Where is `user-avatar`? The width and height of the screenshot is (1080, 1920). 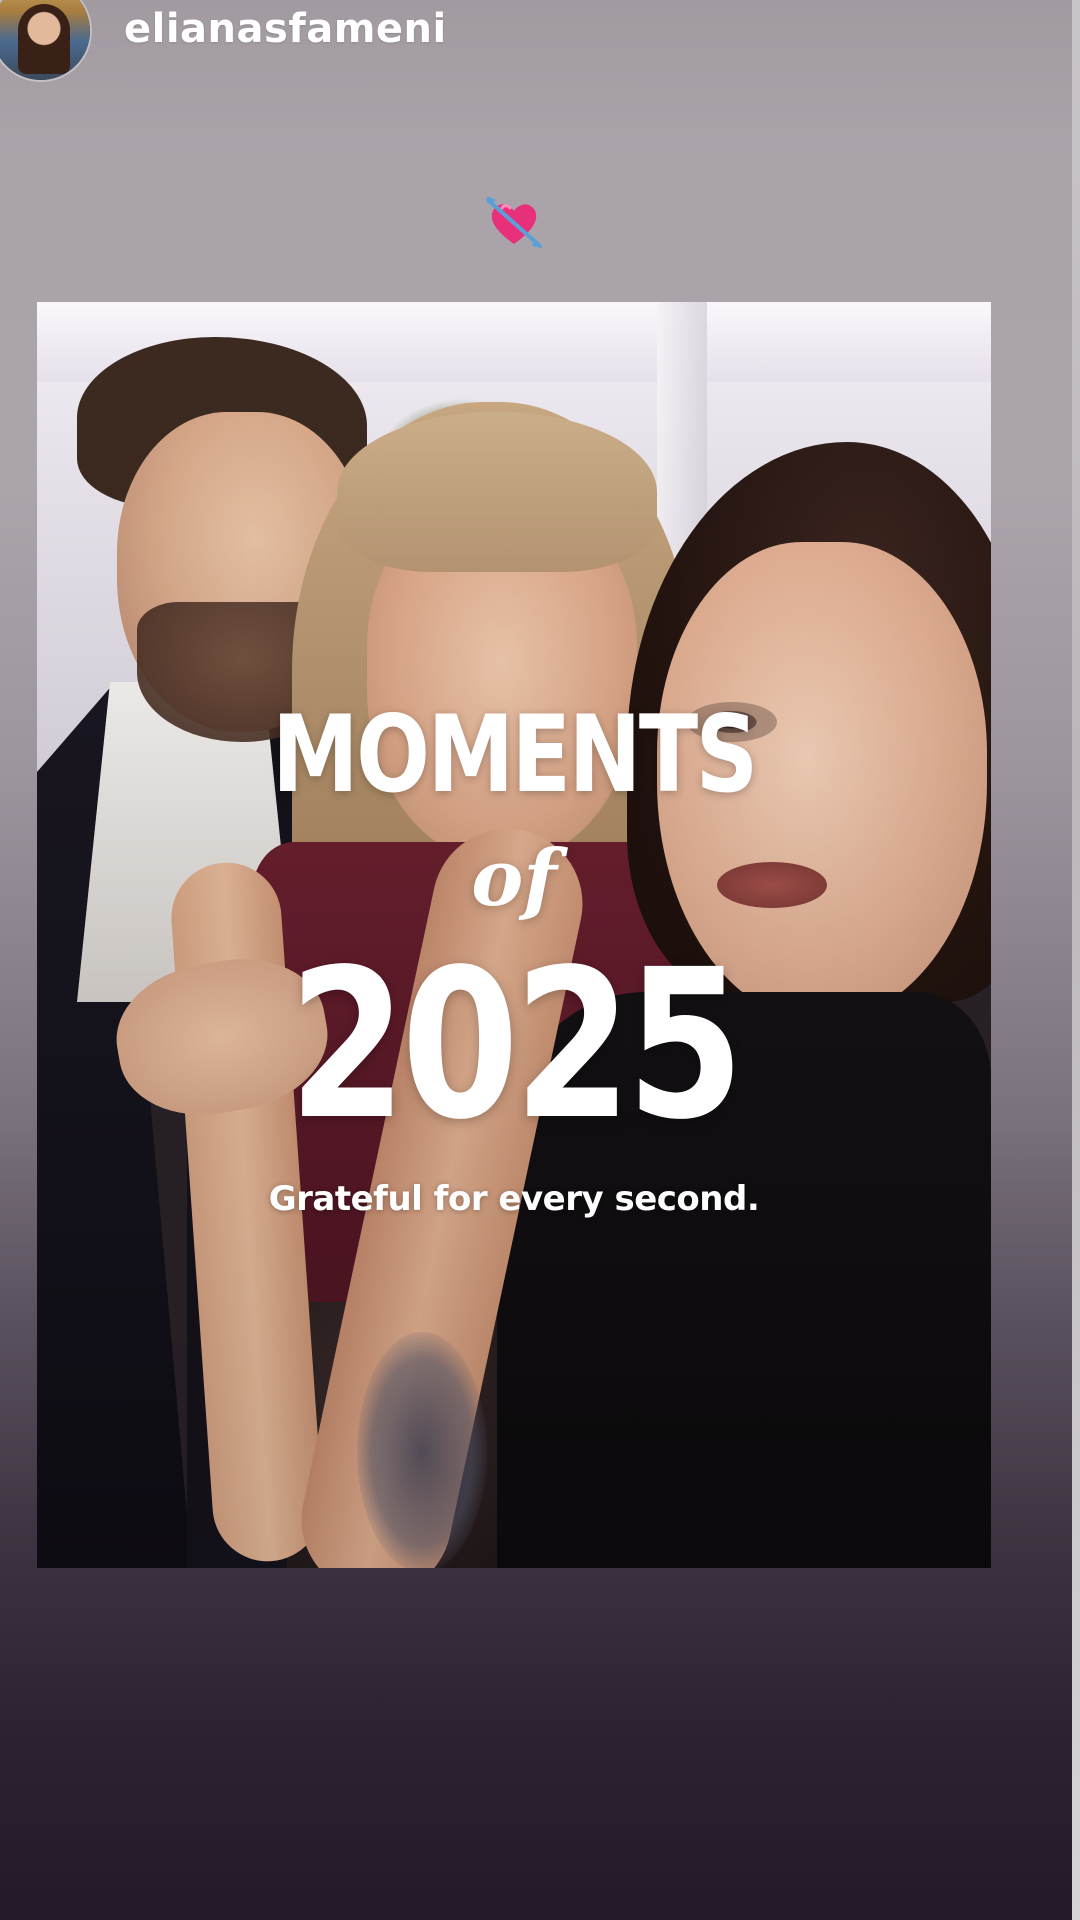
user-avatar is located at coordinates (45, 40).